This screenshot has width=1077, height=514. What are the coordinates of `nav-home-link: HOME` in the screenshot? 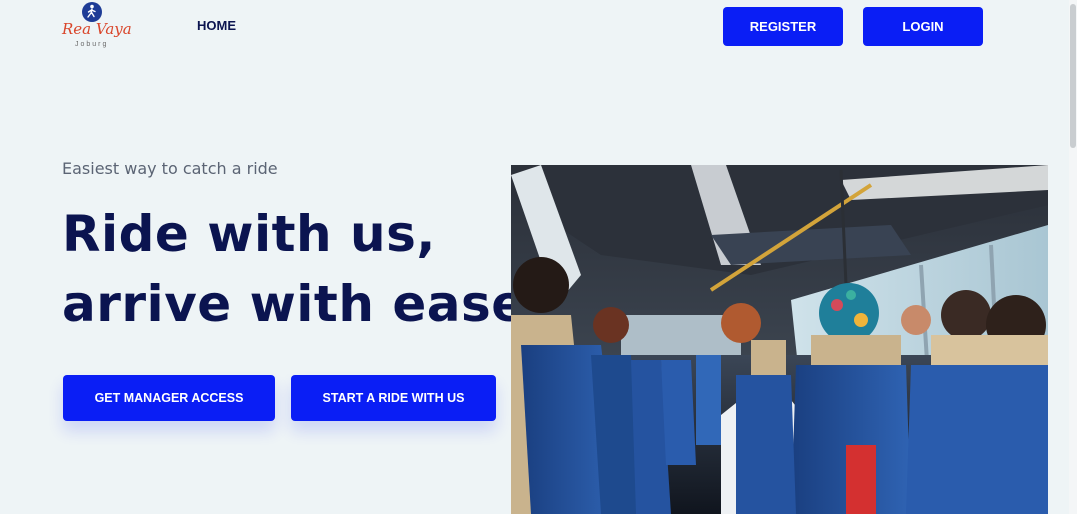 It's located at (216, 25).